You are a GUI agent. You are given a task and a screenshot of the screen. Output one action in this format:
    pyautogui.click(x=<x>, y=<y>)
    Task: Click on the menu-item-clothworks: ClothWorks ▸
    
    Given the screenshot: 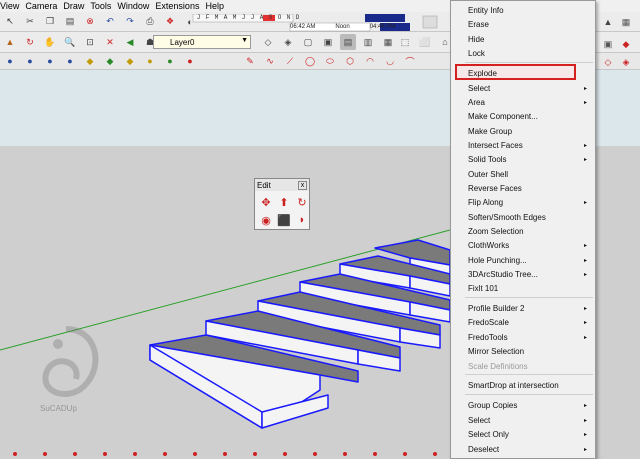 What is the action you would take?
    pyautogui.click(x=523, y=245)
    